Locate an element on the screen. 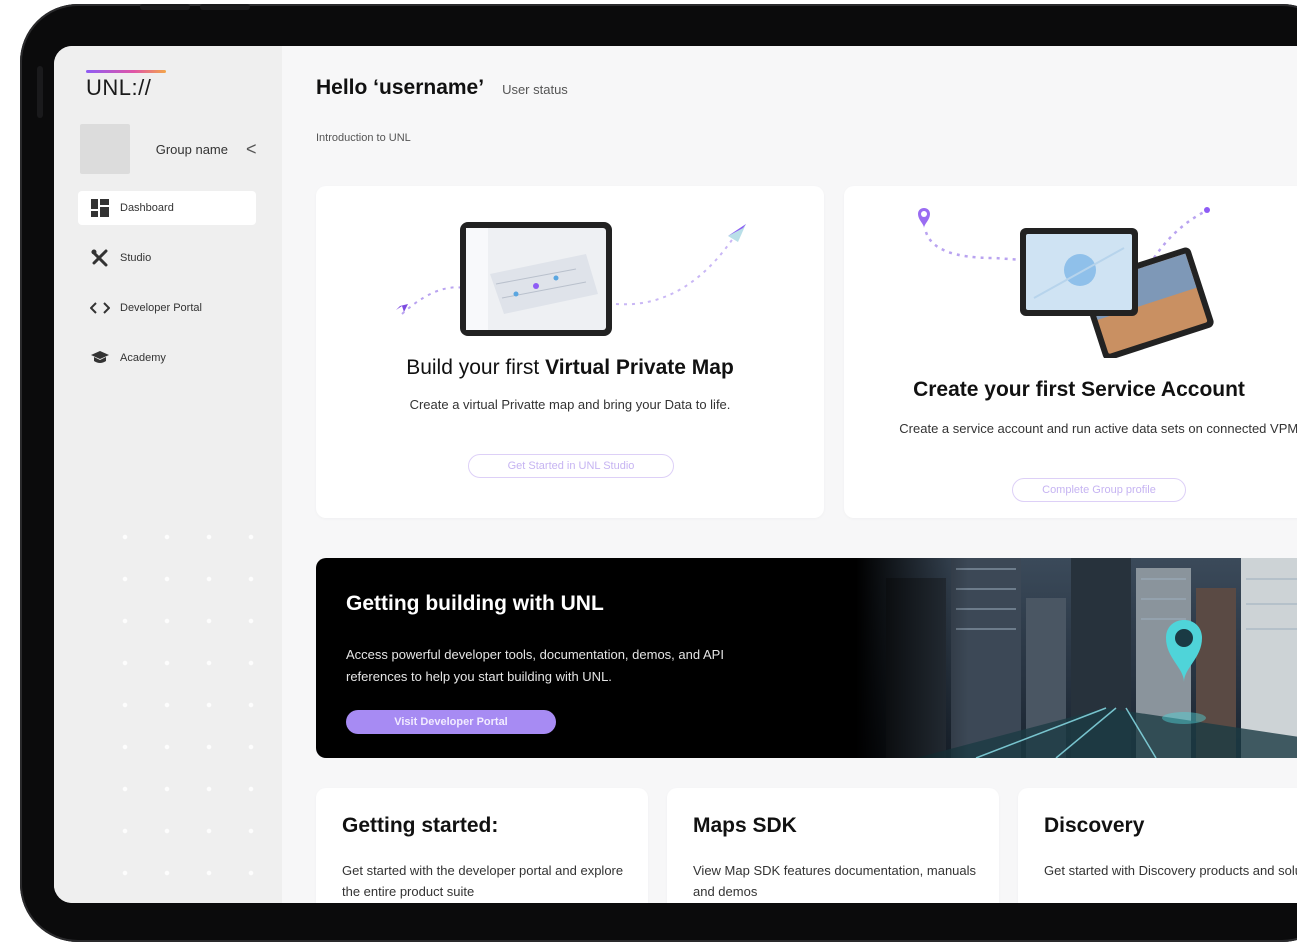  dashboard-icon is located at coordinates (100, 208).